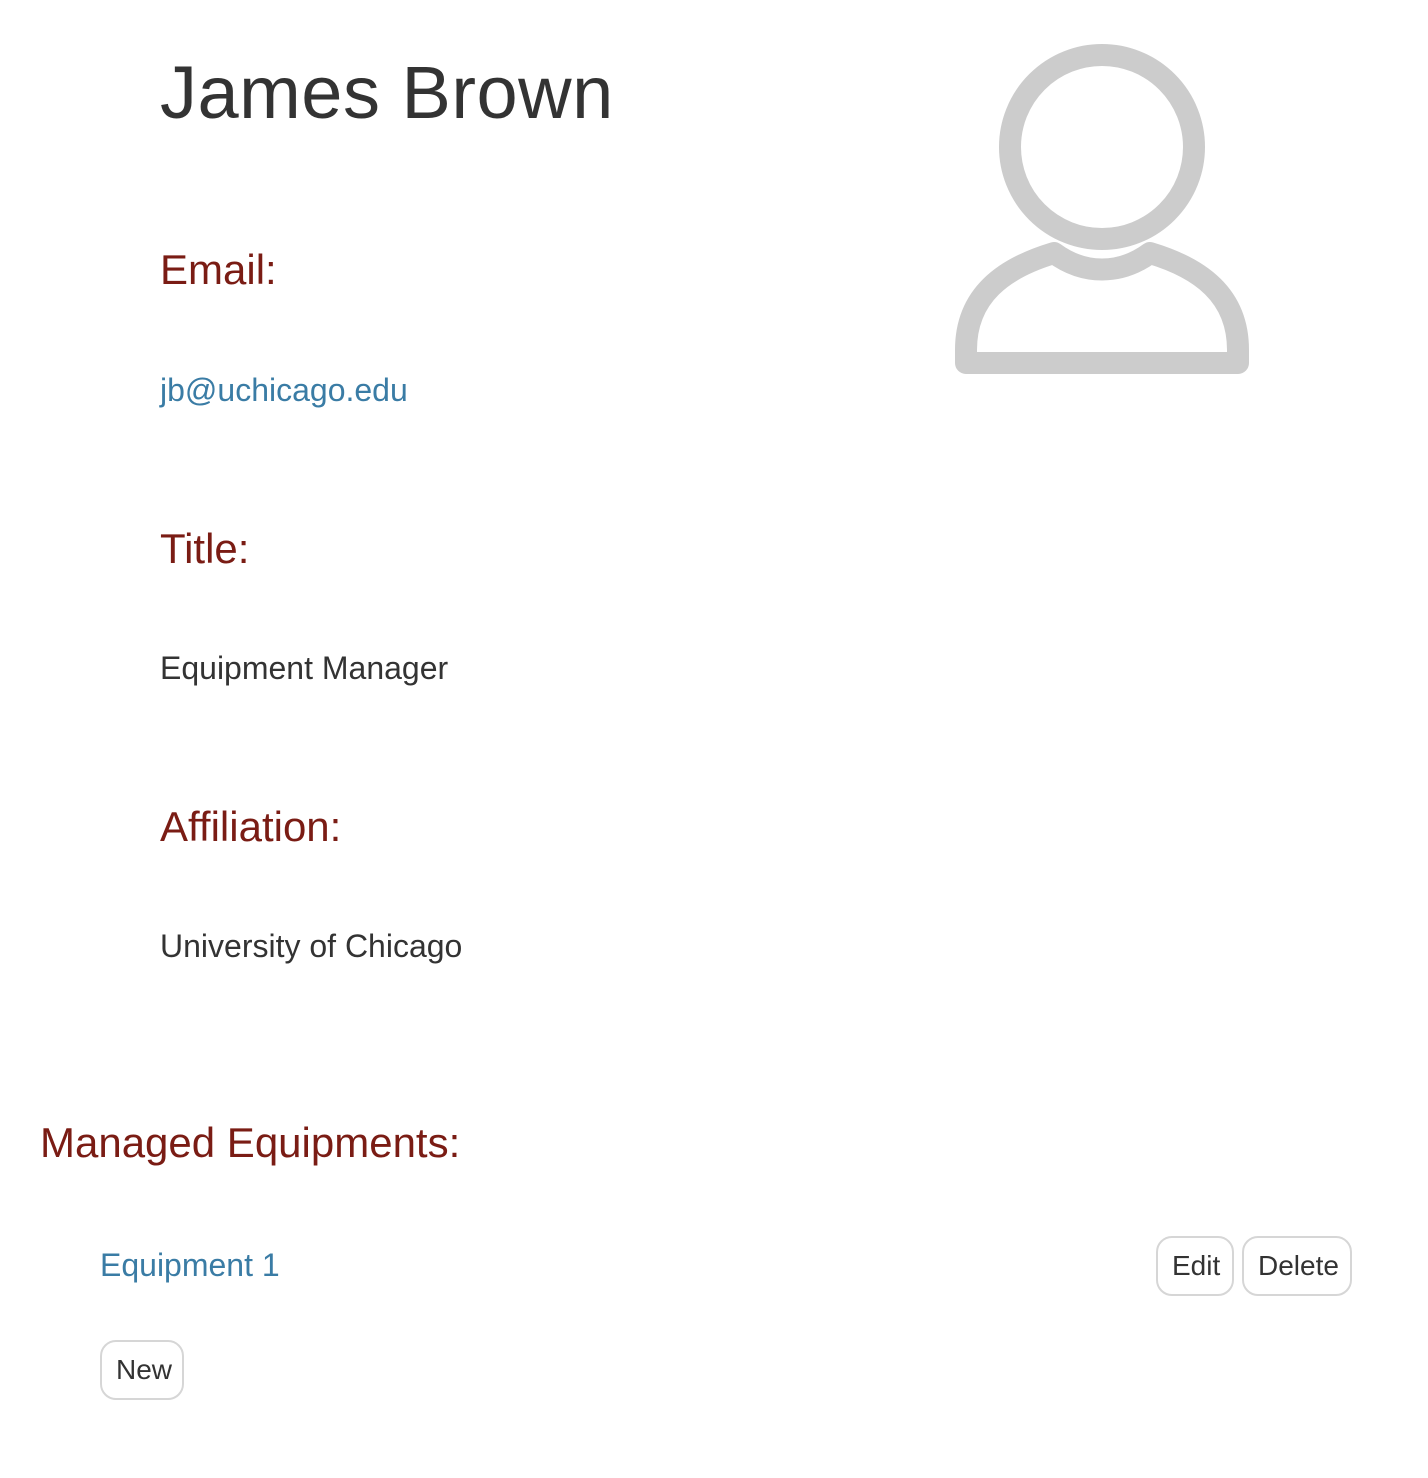 The width and height of the screenshot is (1428, 1478). Describe the element at coordinates (304, 668) in the screenshot. I see `title-value: Equipment Manager` at that location.